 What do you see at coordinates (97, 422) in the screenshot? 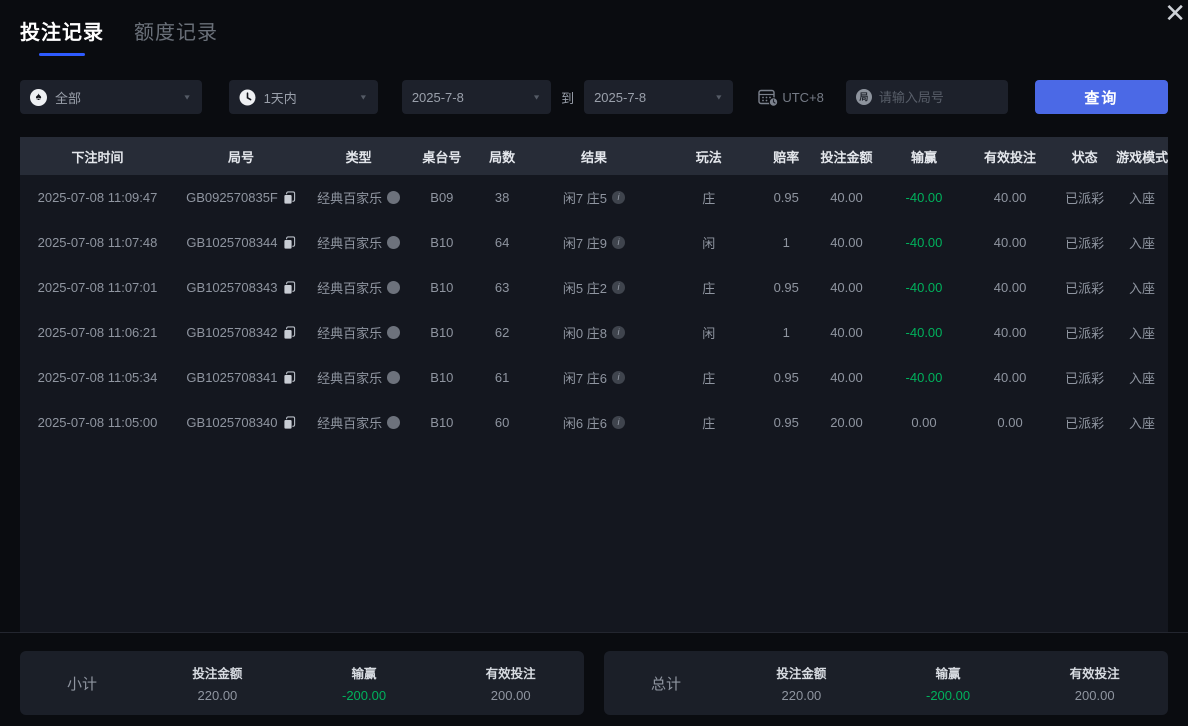
I see `cell-bet-time: 2025-07-08 11:05:00` at bounding box center [97, 422].